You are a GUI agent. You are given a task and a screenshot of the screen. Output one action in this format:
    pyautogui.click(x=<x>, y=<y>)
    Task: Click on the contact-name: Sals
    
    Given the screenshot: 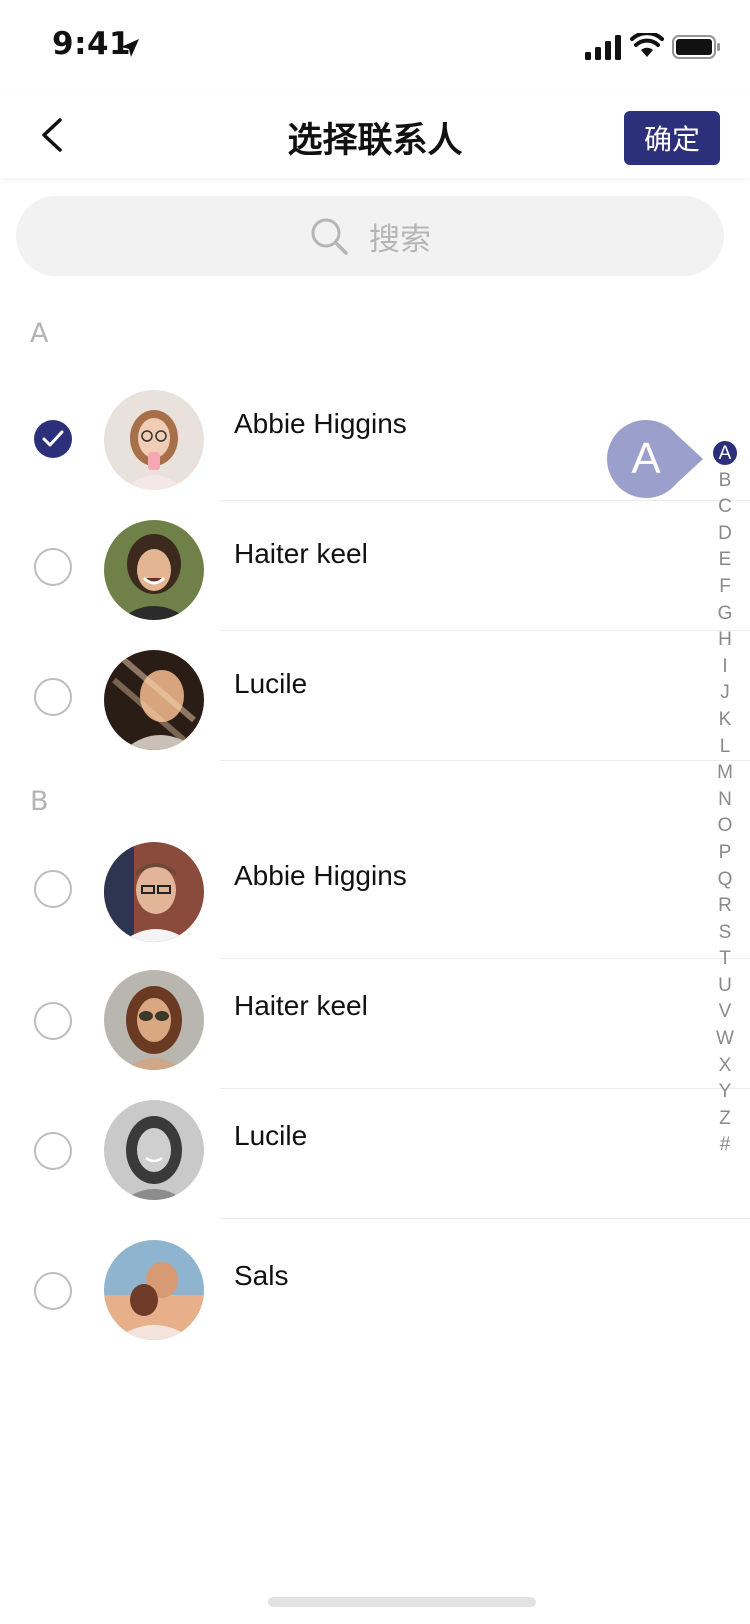 What is the action you would take?
    pyautogui.click(x=261, y=1275)
    